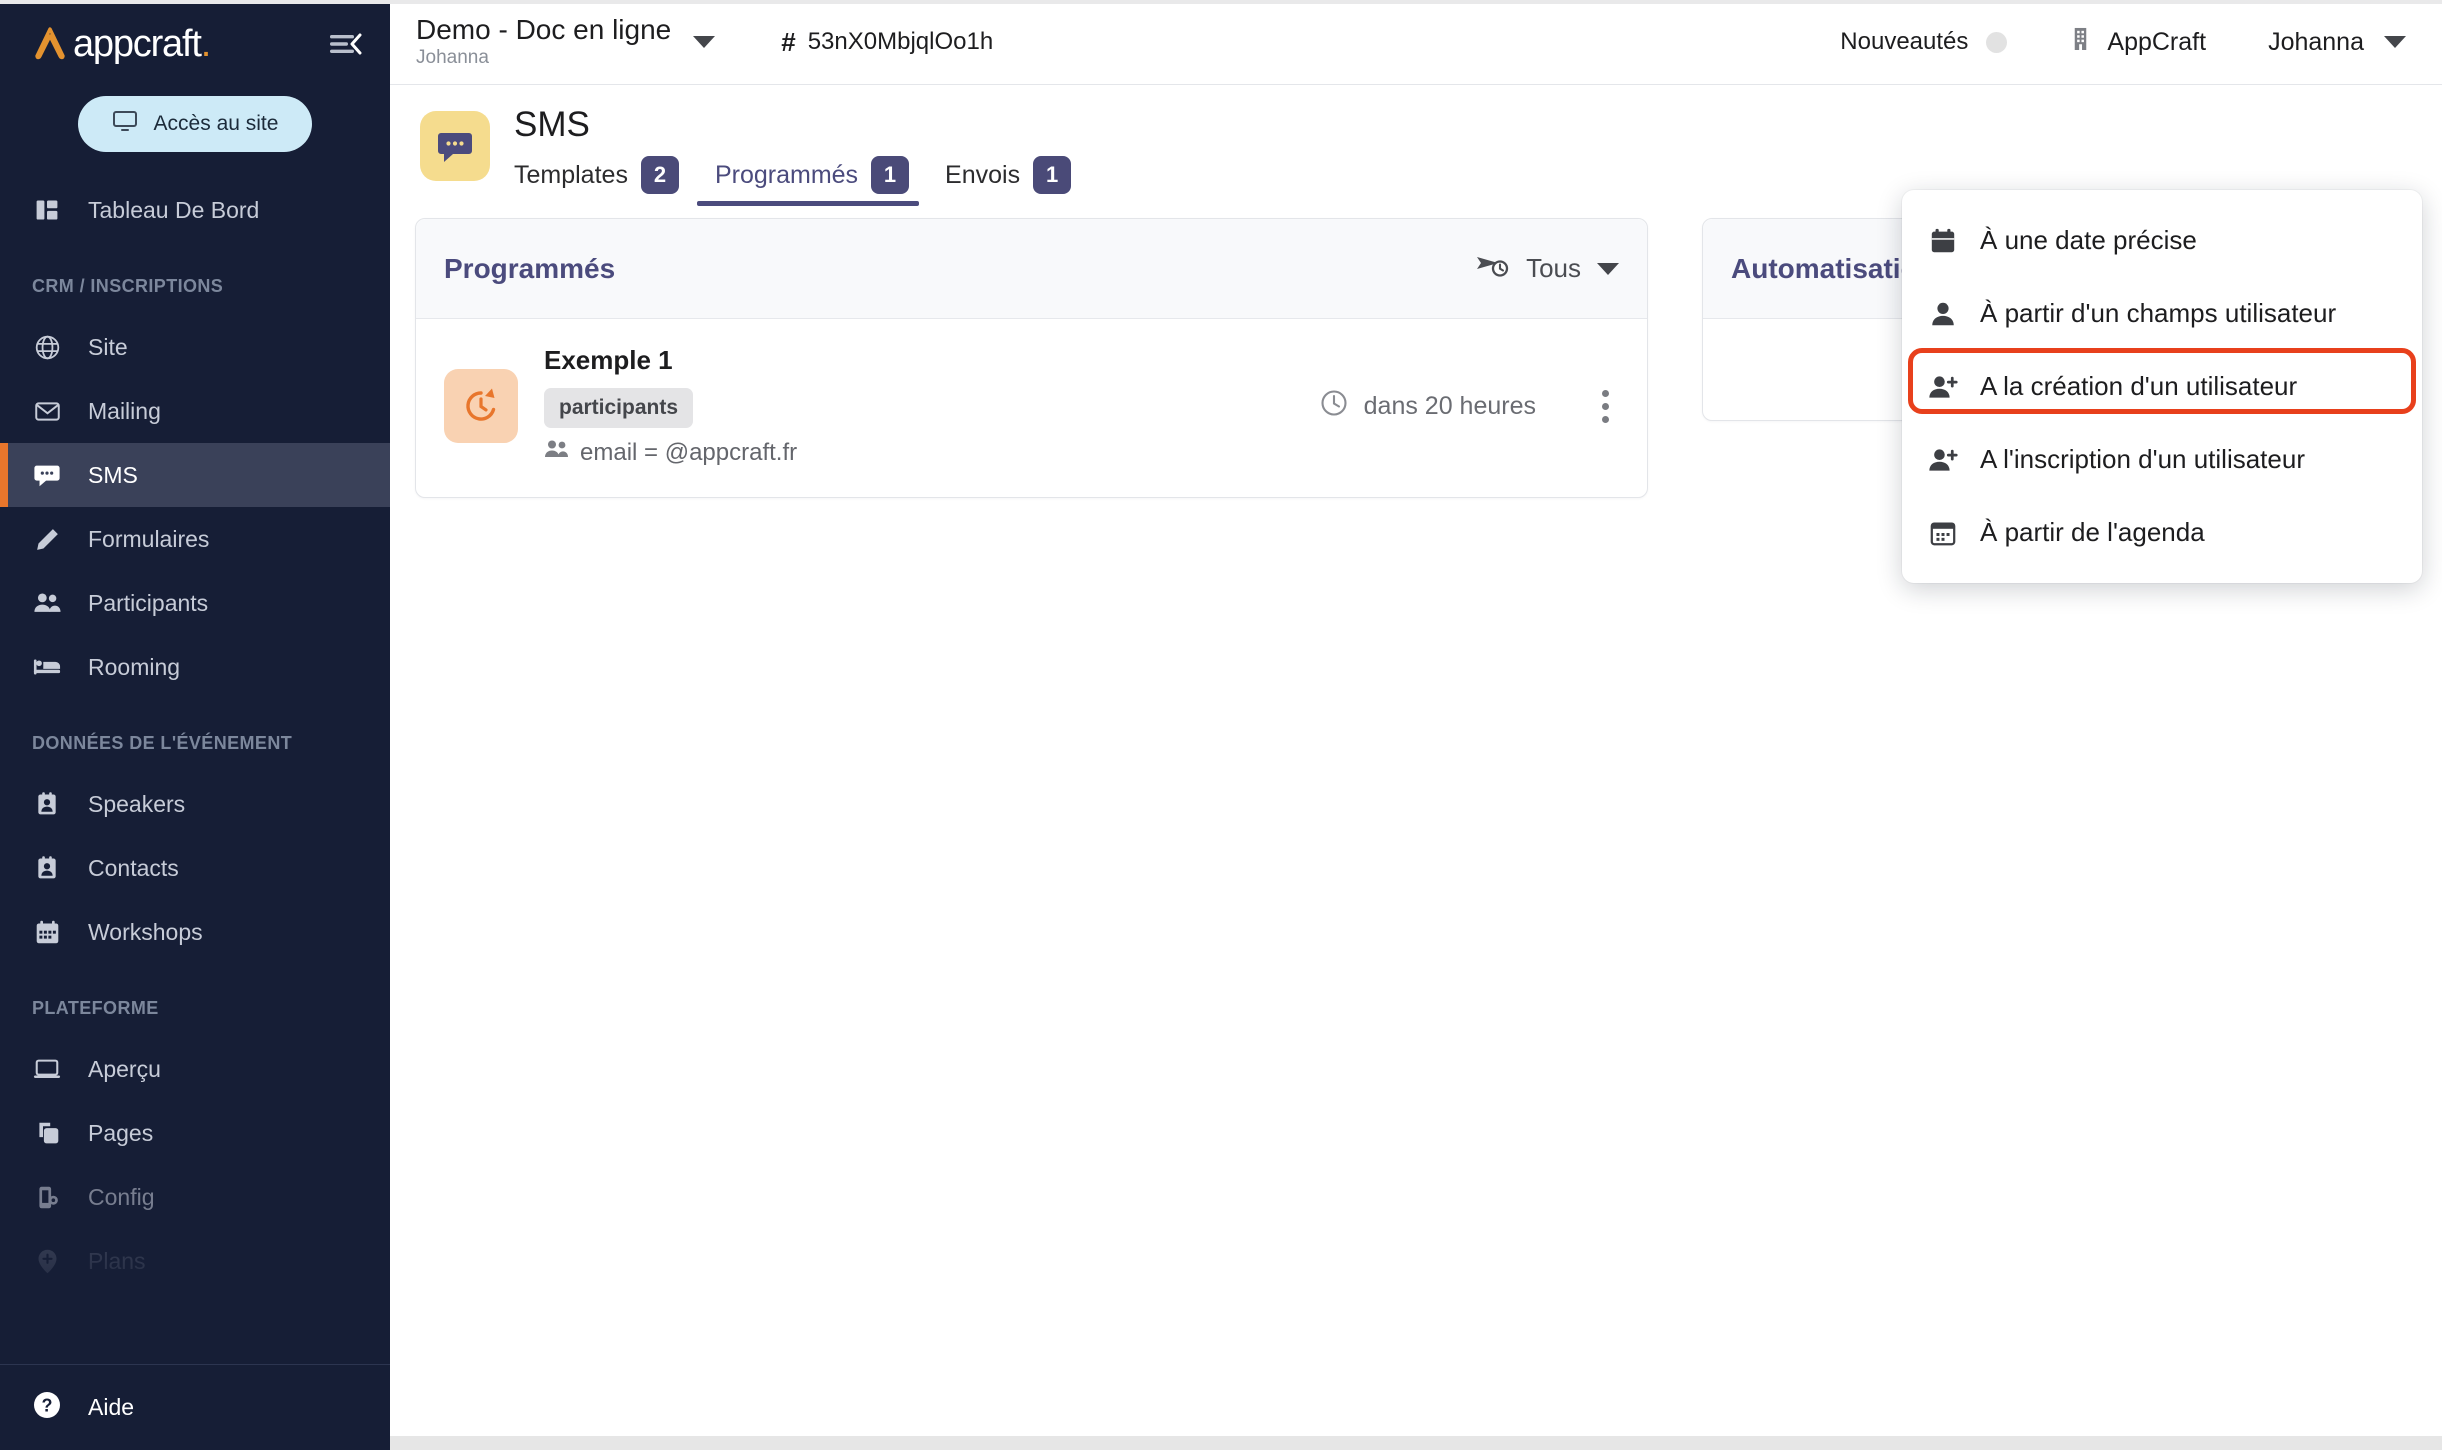  Describe the element at coordinates (544, 30) in the screenshot. I see `project-name: Demo - Doc en ligne` at that location.